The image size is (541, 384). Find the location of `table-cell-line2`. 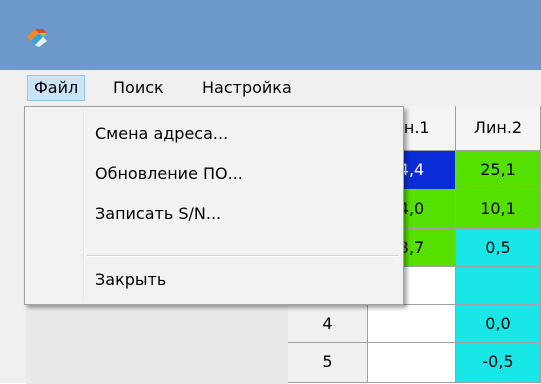

table-cell-line2 is located at coordinates (498, 286).